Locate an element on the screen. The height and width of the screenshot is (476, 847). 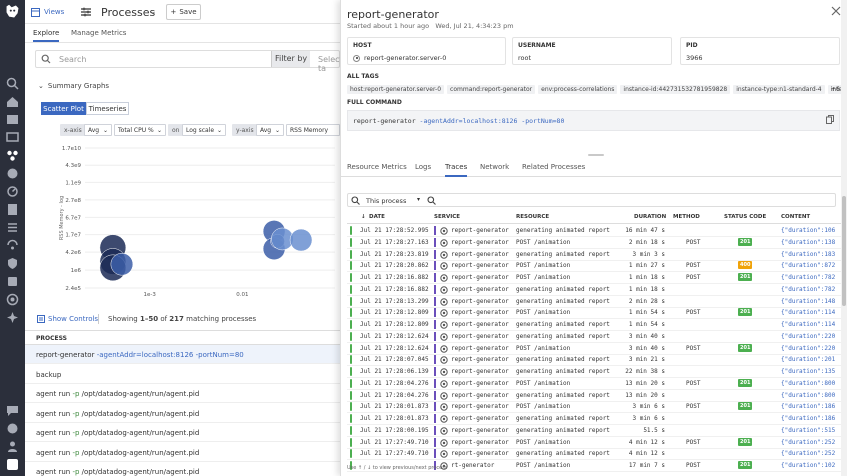
integrations-icon is located at coordinates (12, 317).